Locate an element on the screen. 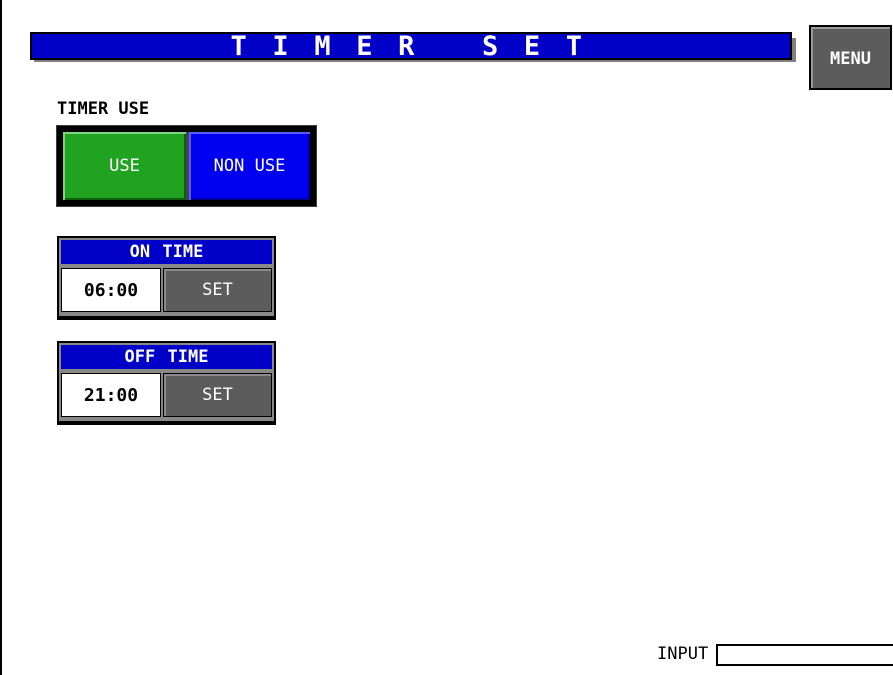 The height and width of the screenshot is (675, 893). on-time-set-label: SET is located at coordinates (217, 290).